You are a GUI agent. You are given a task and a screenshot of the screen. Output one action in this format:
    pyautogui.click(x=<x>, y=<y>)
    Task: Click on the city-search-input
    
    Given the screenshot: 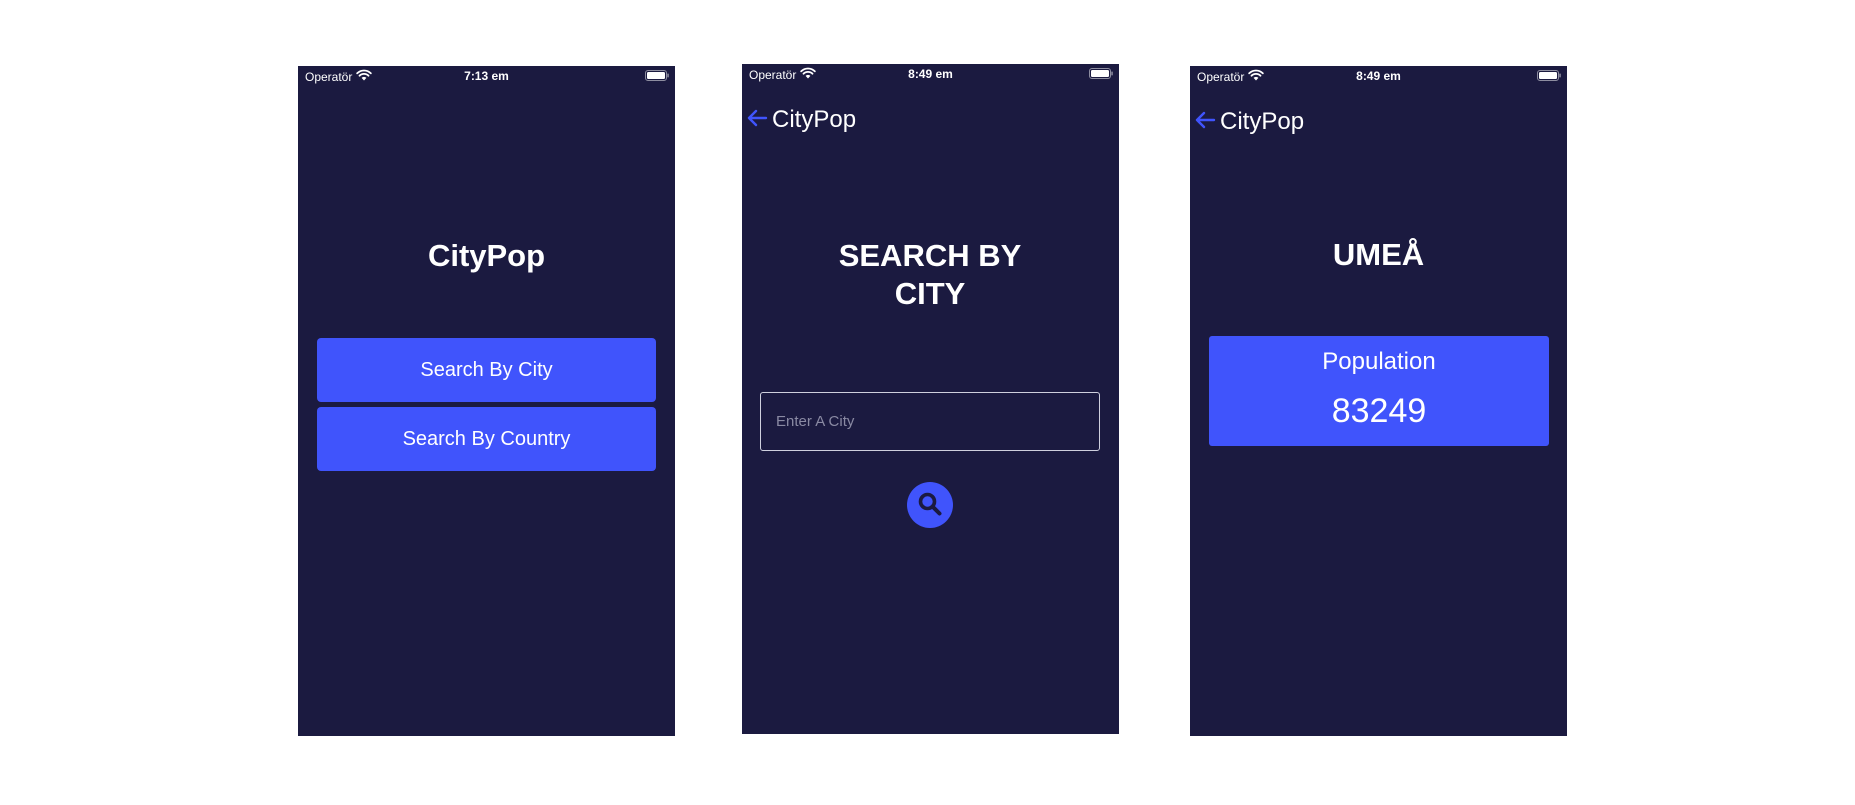 What is the action you would take?
    pyautogui.click(x=930, y=421)
    